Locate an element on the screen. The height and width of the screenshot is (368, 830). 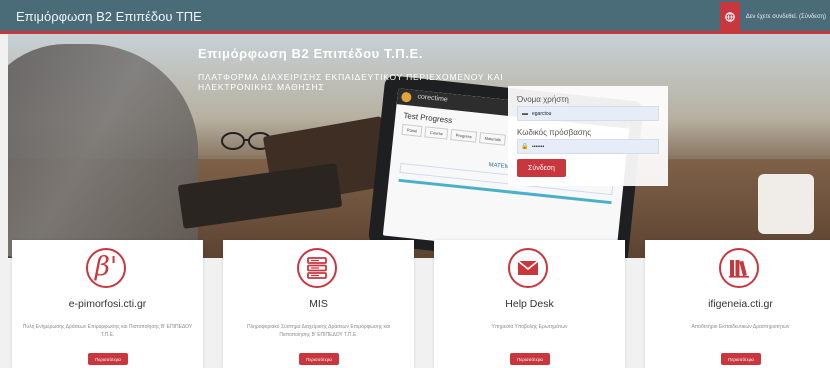
beta-icon: β' is located at coordinates (106, 268).